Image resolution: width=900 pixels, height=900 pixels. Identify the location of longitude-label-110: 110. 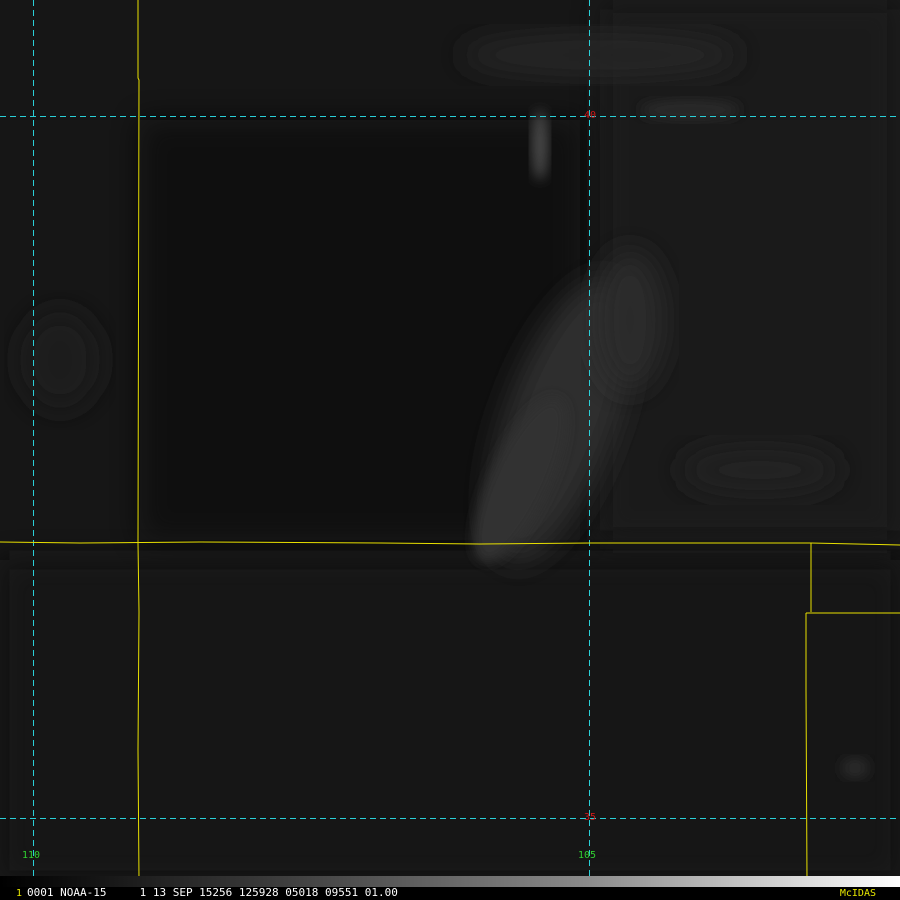
(31, 855).